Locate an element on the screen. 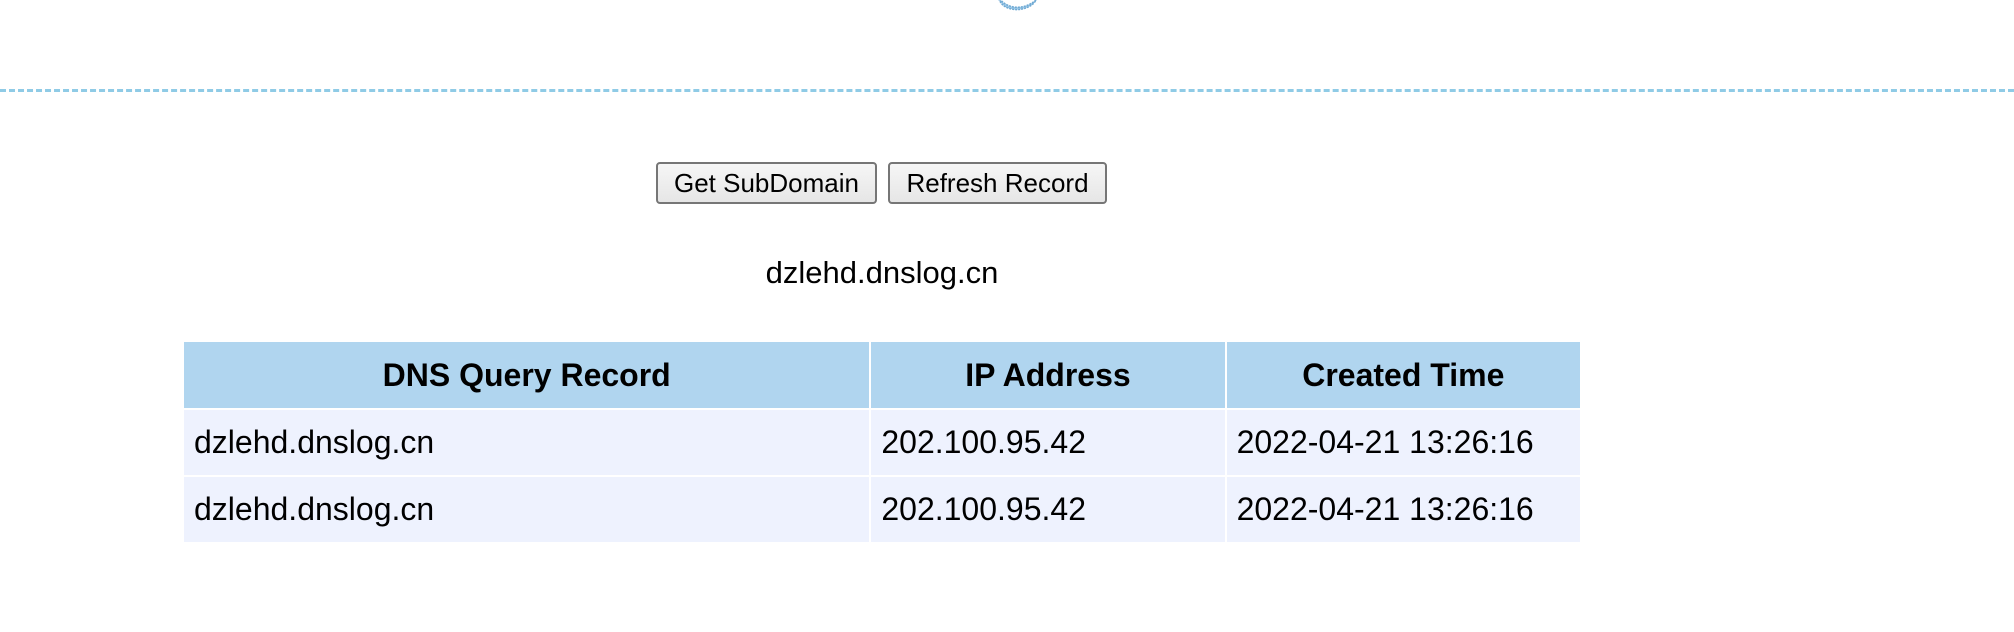 This screenshot has height=632, width=2014. column-header-created-time: Created Time is located at coordinates (1403, 375).